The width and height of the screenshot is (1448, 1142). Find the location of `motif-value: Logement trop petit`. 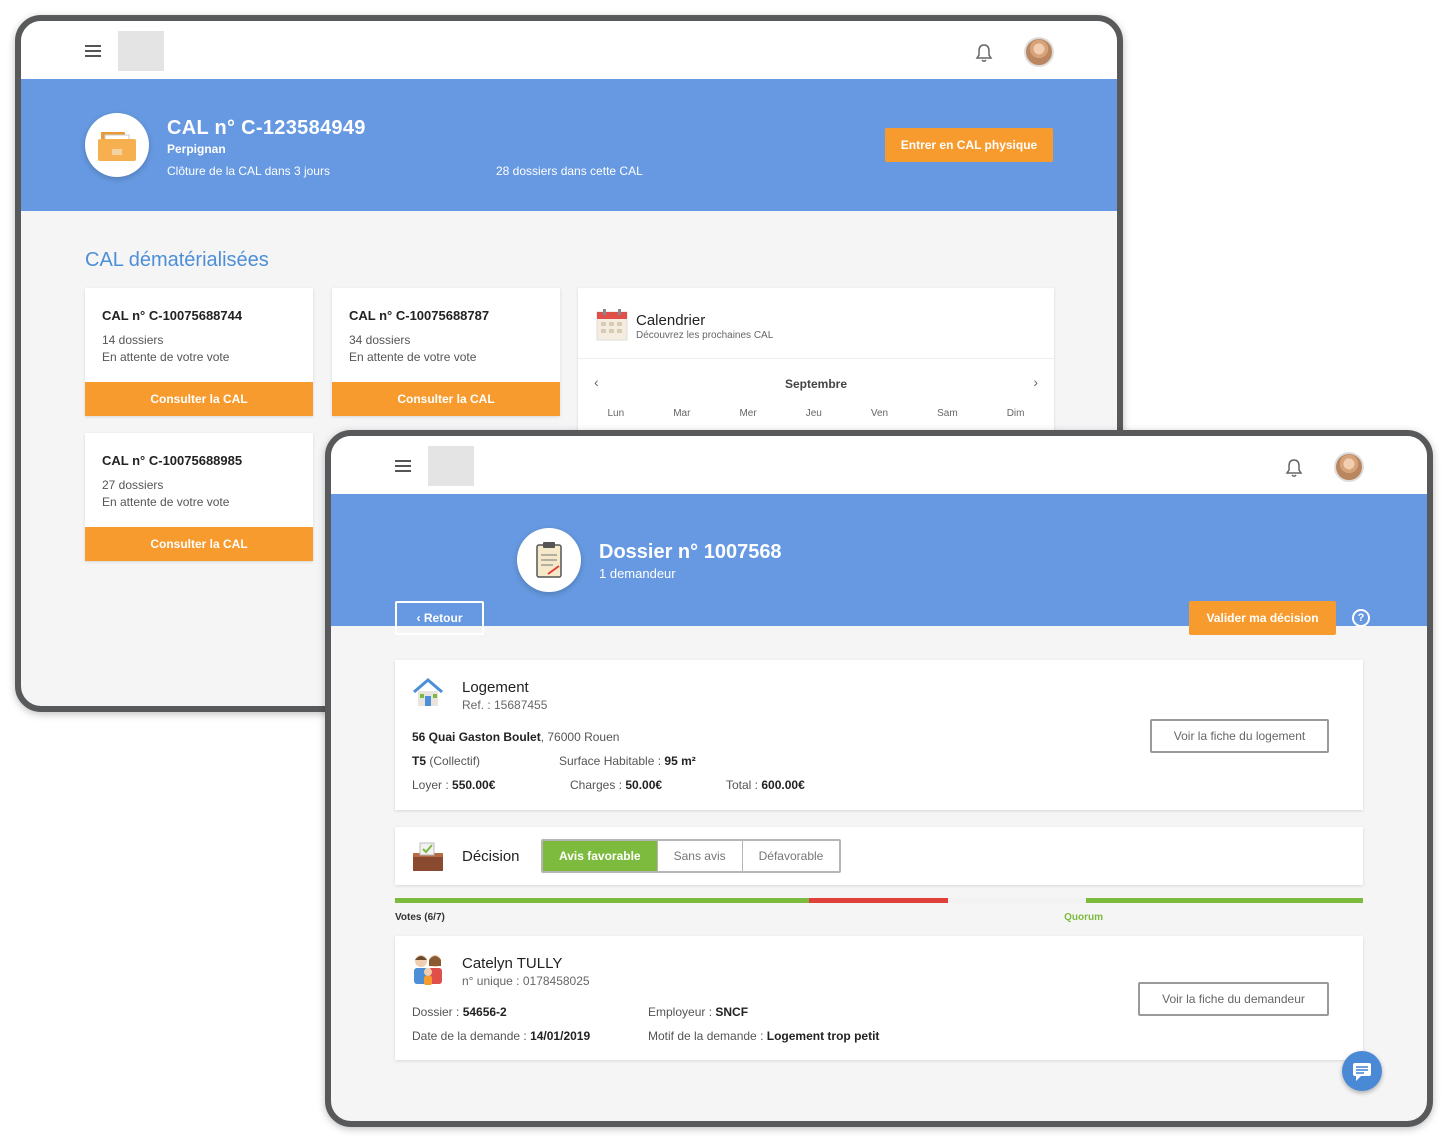

motif-value: Logement trop petit is located at coordinates (823, 1036).